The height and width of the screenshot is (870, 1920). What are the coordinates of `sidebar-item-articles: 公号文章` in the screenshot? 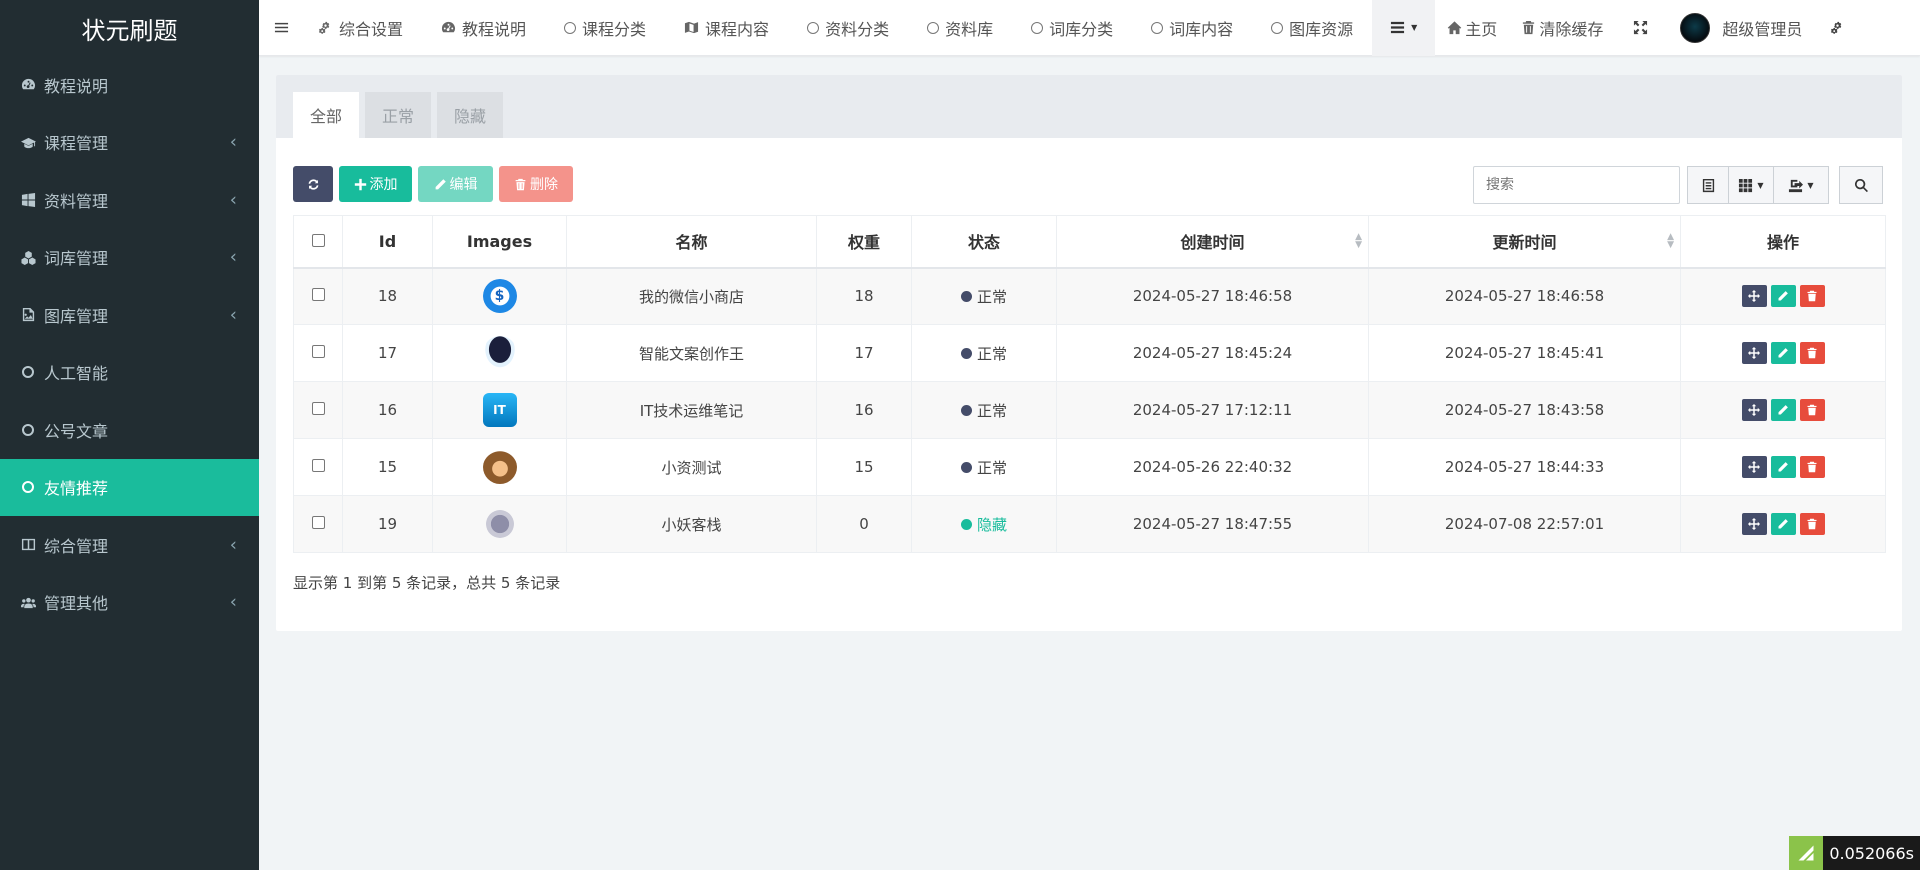 It's located at (129, 430).